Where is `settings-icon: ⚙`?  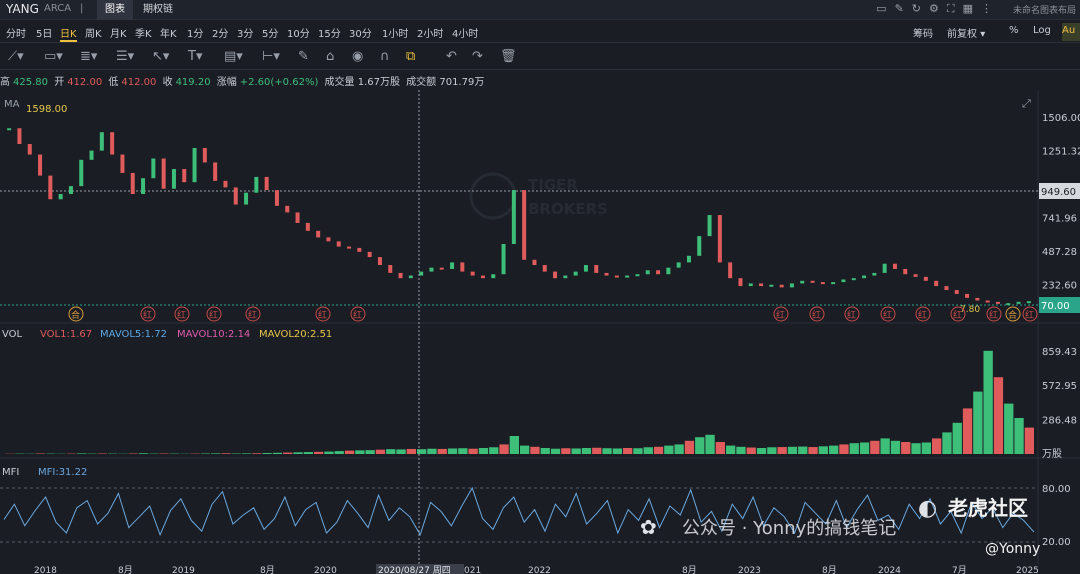 settings-icon: ⚙ is located at coordinates (938, 8).